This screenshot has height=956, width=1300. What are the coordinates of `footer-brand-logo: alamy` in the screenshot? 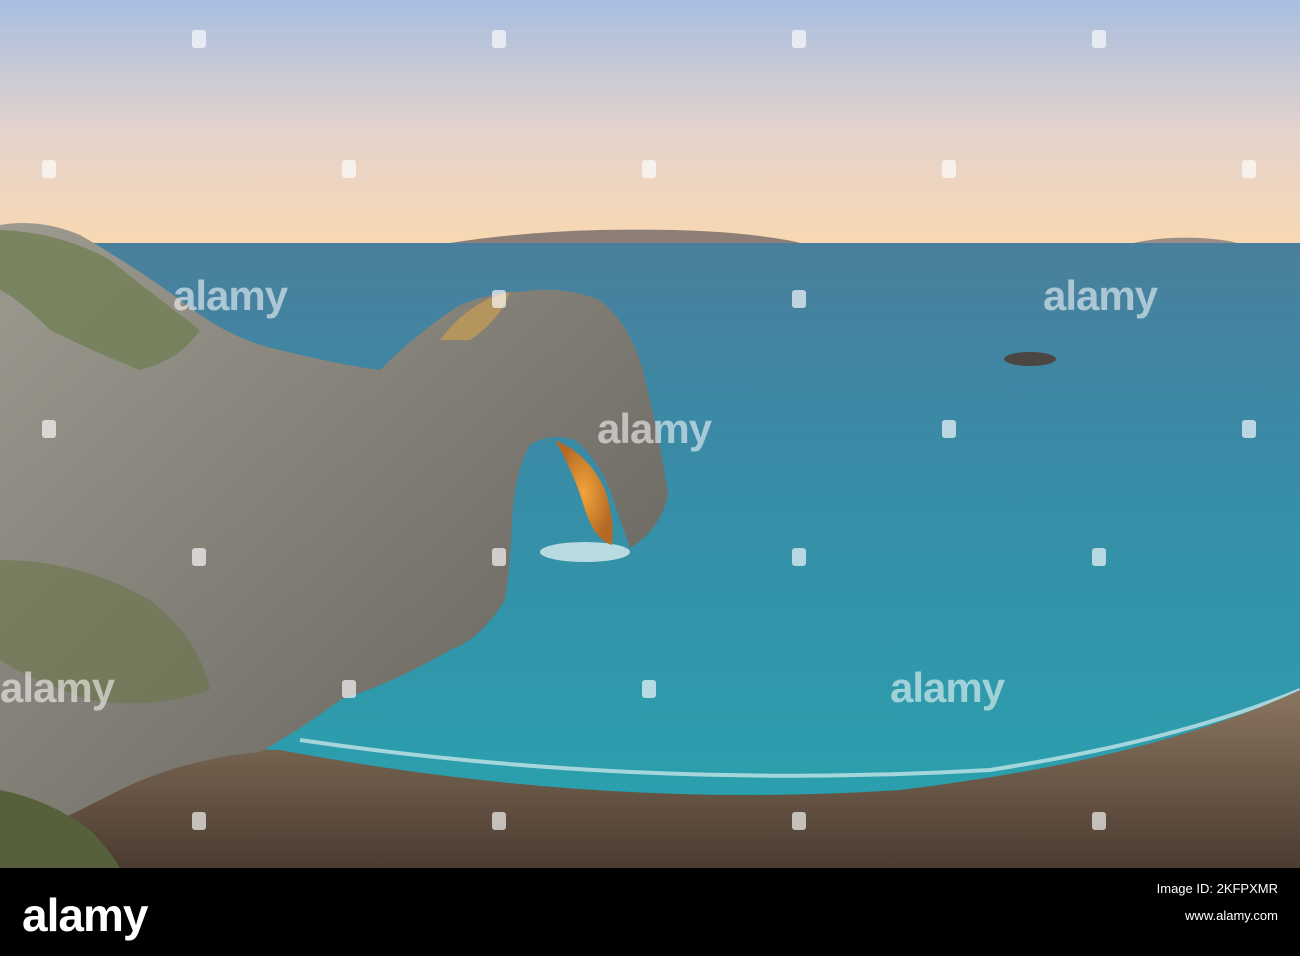 It's located at (85, 915).